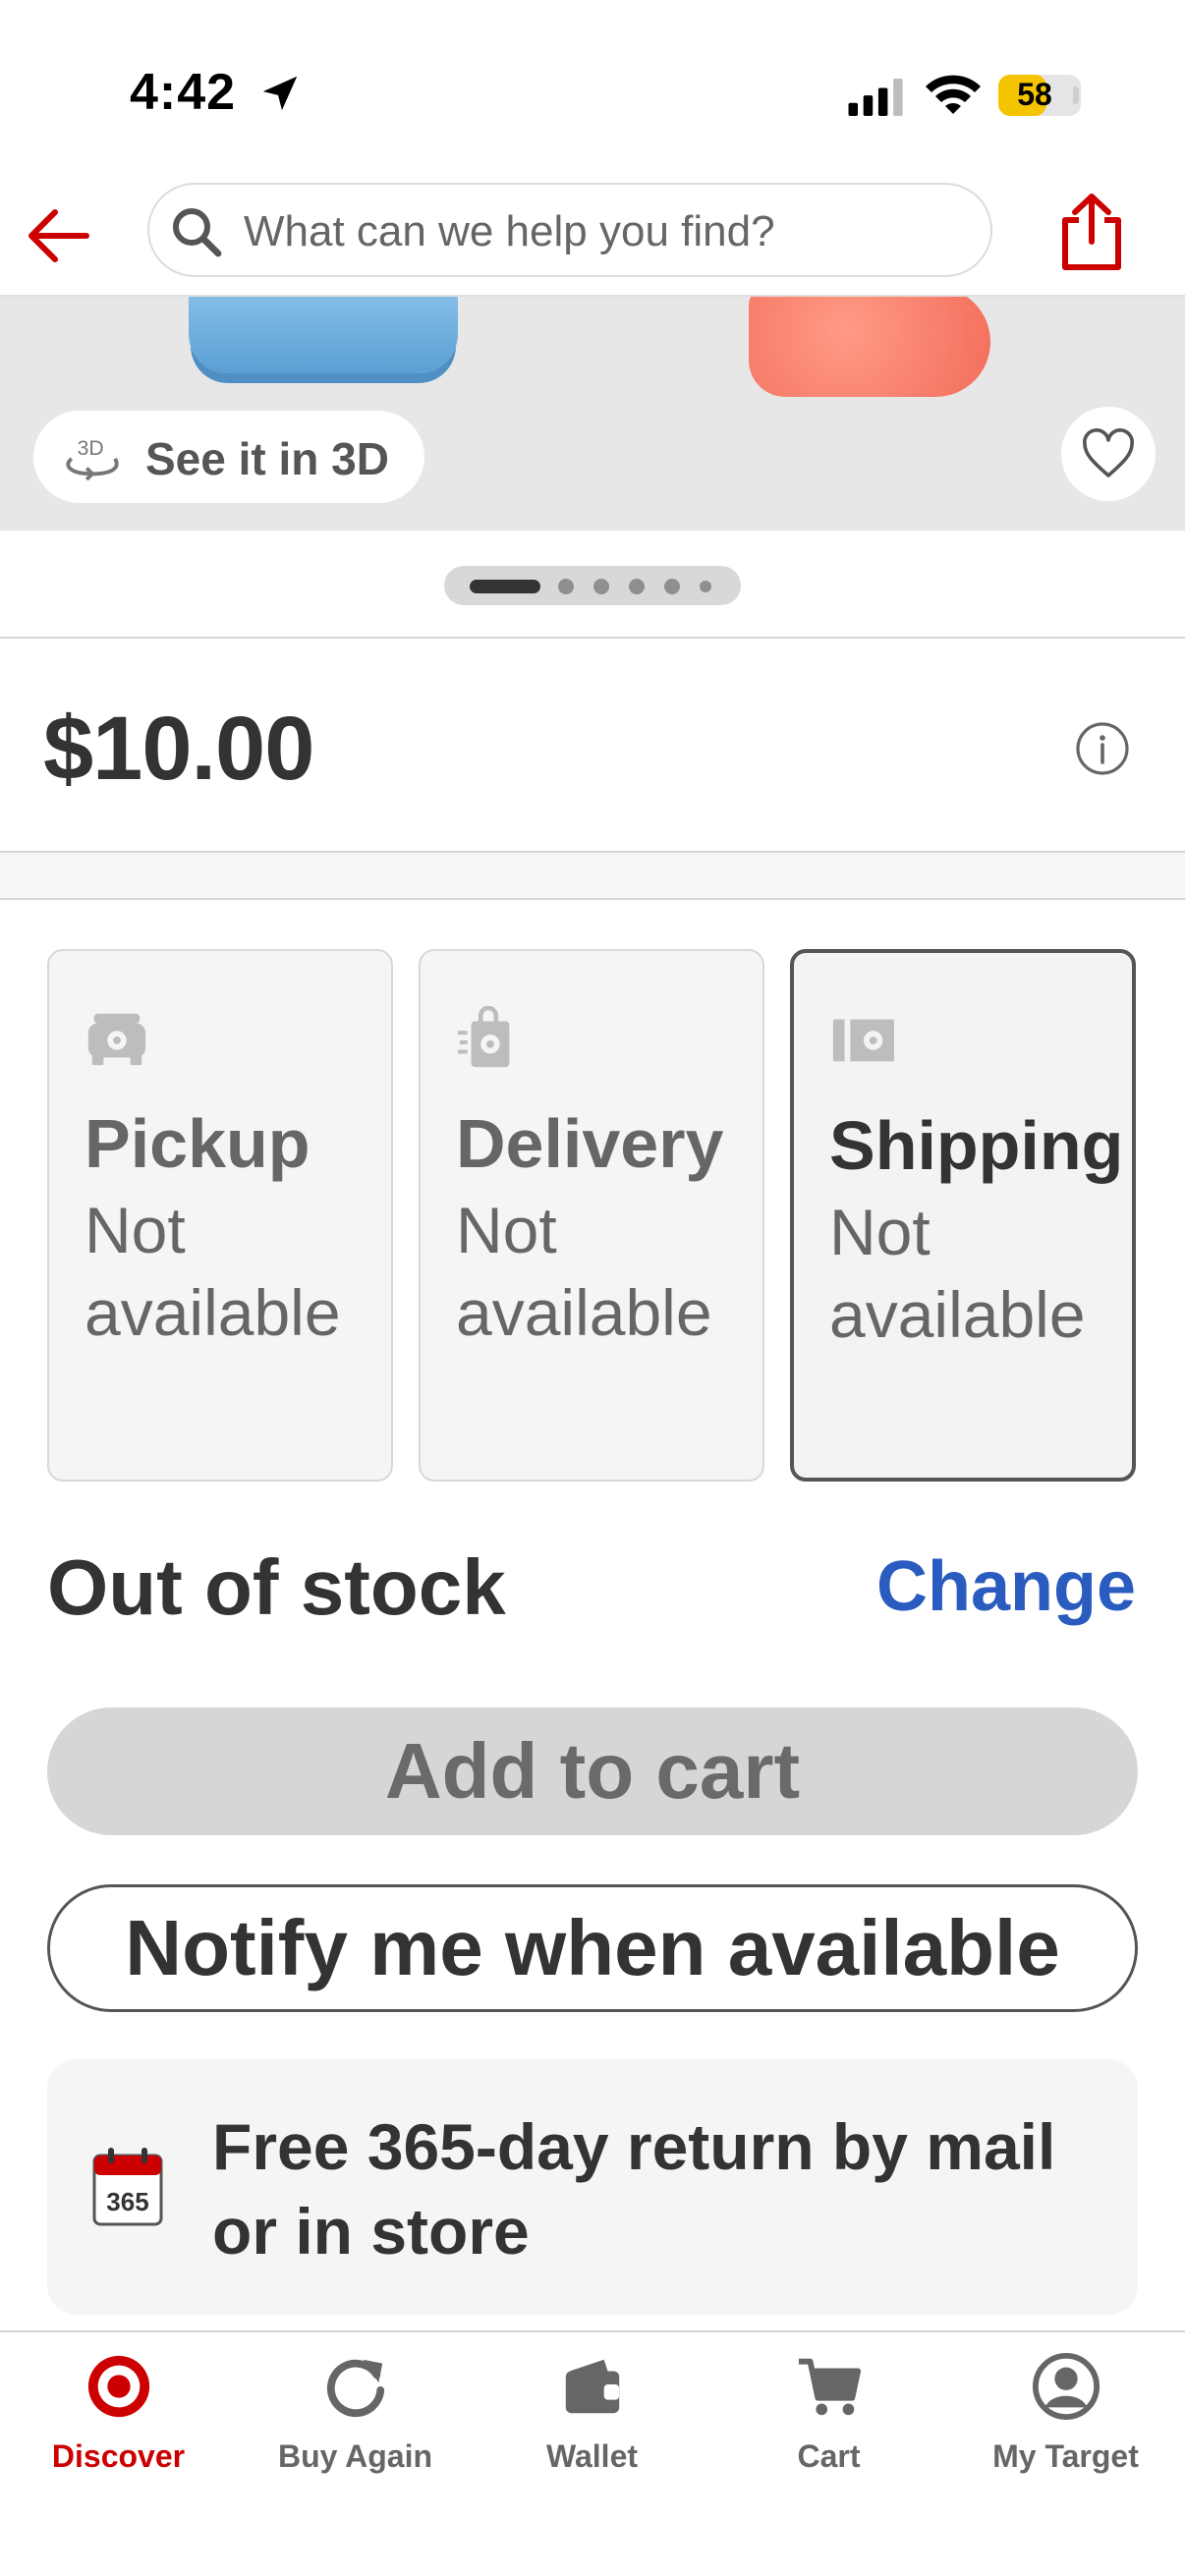  What do you see at coordinates (127, 2201) in the screenshot?
I see `calendar-365-text: 365` at bounding box center [127, 2201].